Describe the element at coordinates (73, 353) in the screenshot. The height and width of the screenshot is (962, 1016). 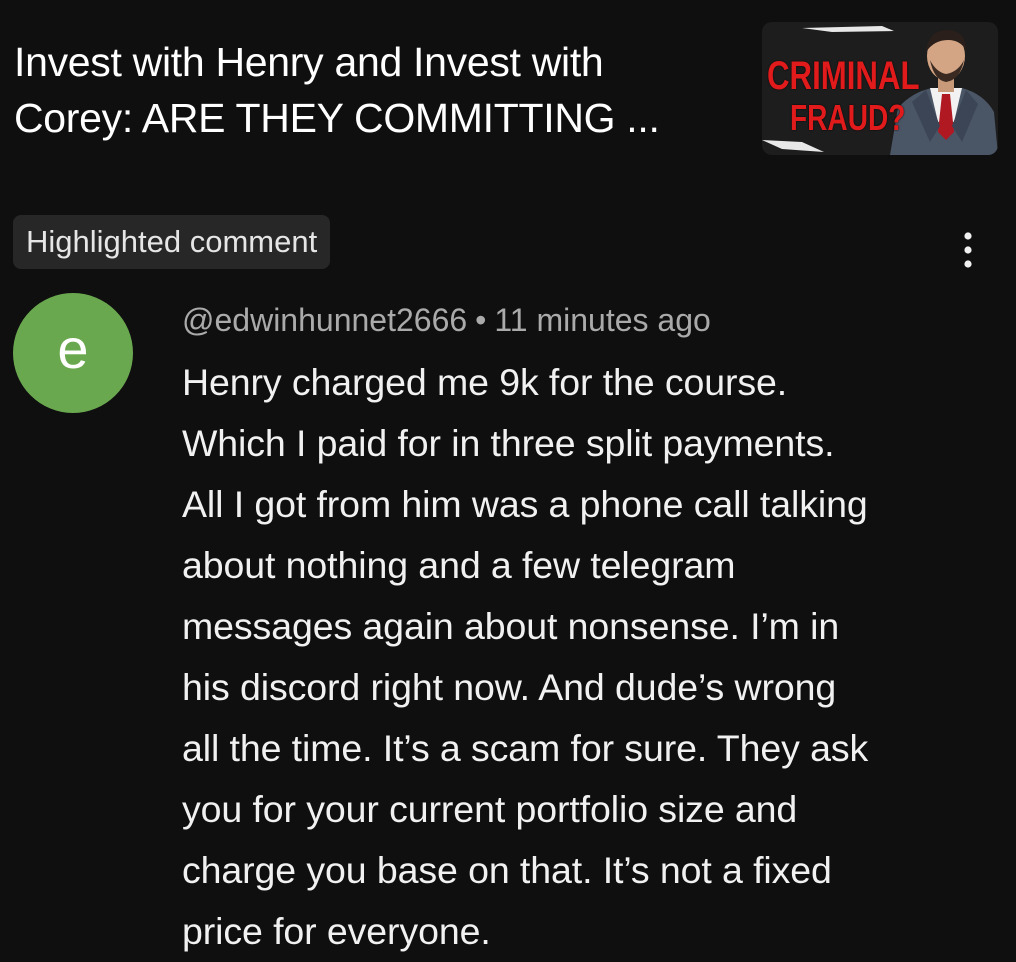
I see `avatar: e` at that location.